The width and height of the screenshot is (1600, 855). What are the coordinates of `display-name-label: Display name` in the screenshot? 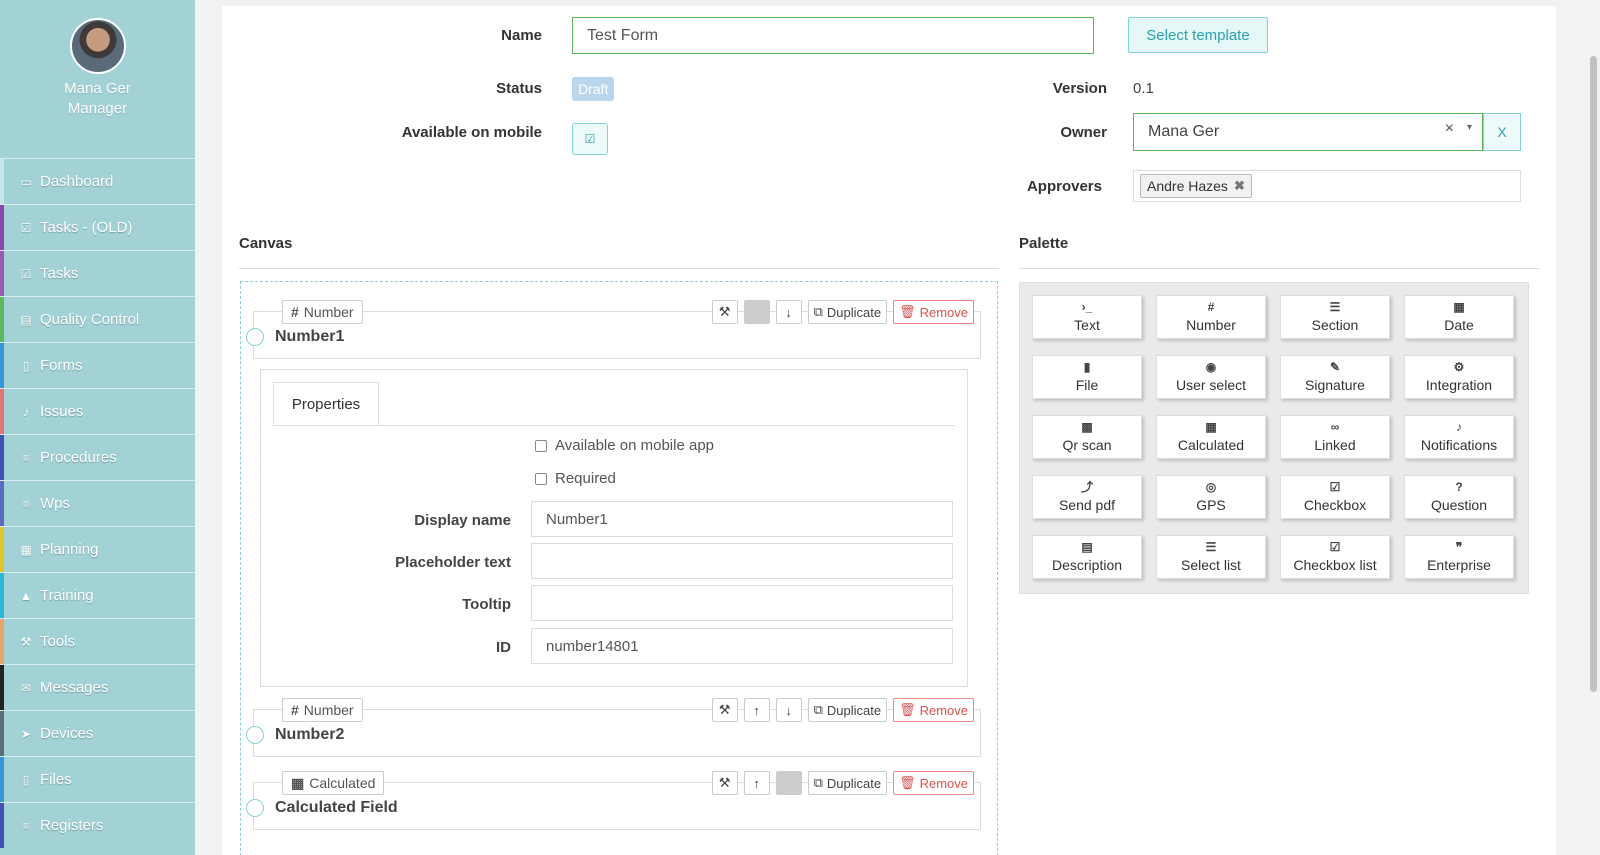 It's located at (462, 520).